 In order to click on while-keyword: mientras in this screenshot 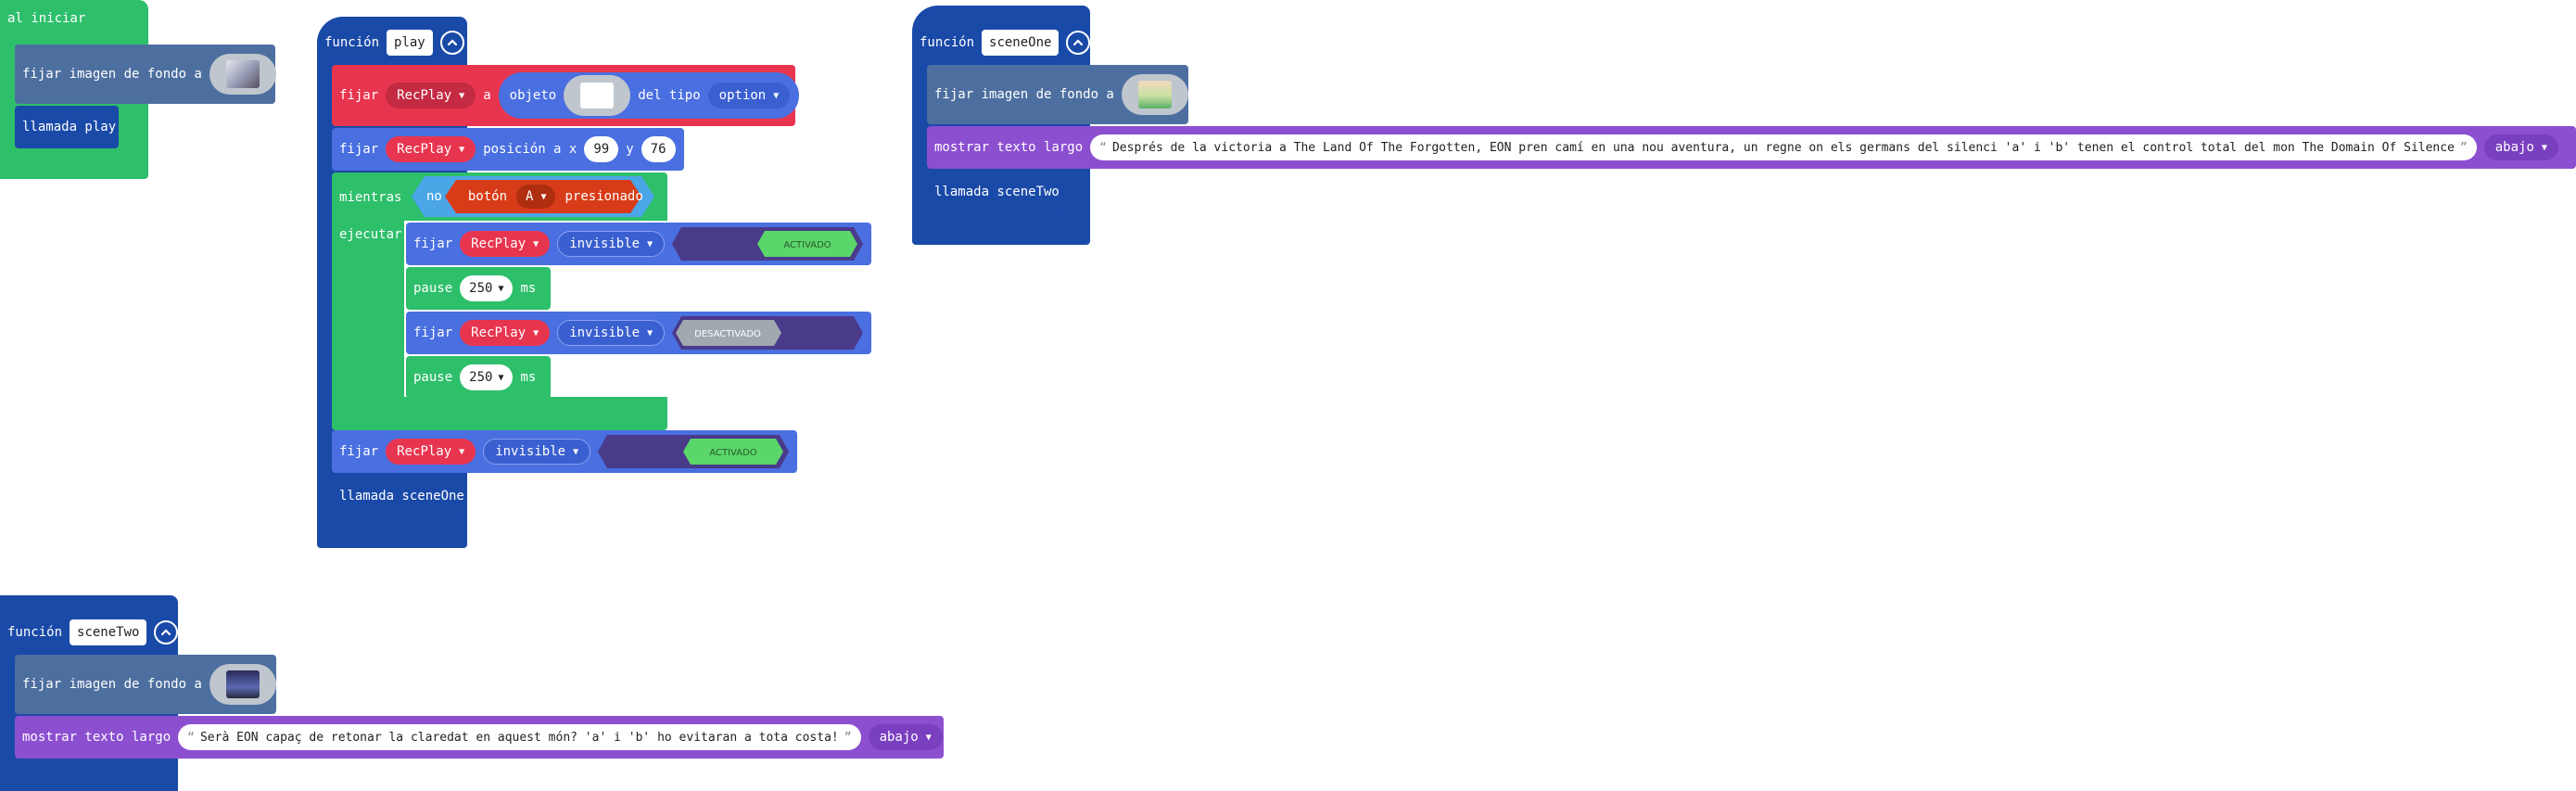, I will do `click(370, 197)`.